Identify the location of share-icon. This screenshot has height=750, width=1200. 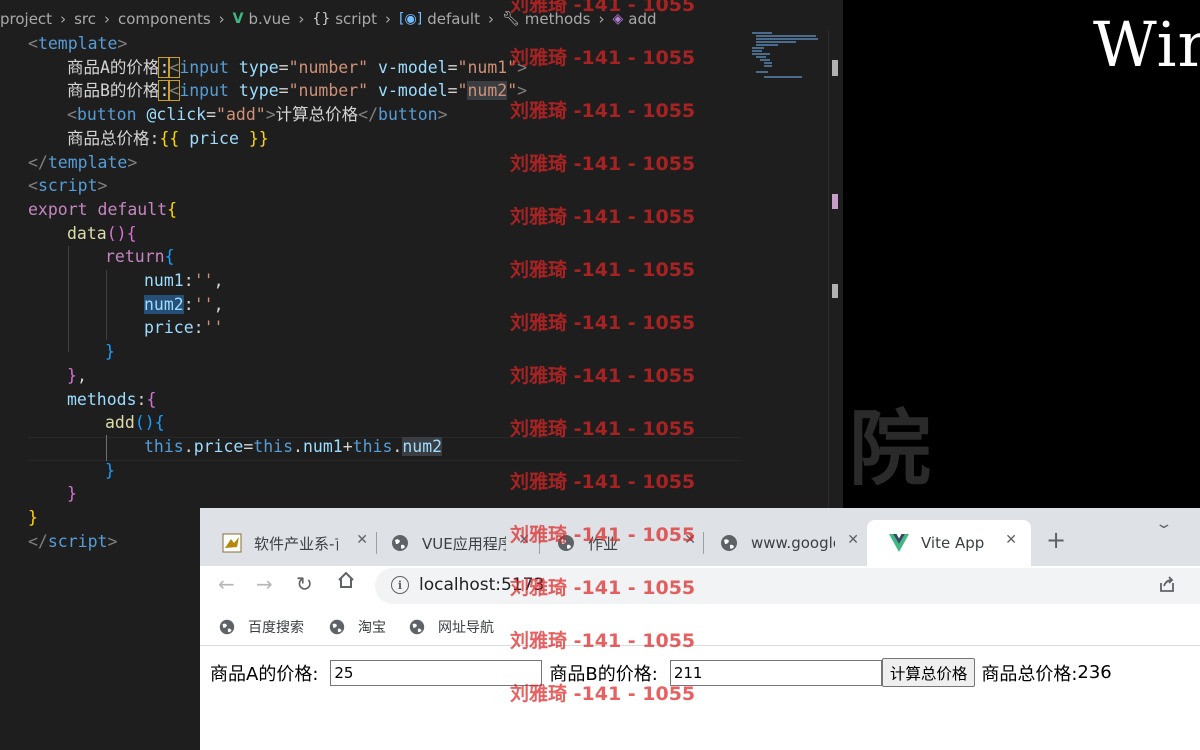
(1167, 586).